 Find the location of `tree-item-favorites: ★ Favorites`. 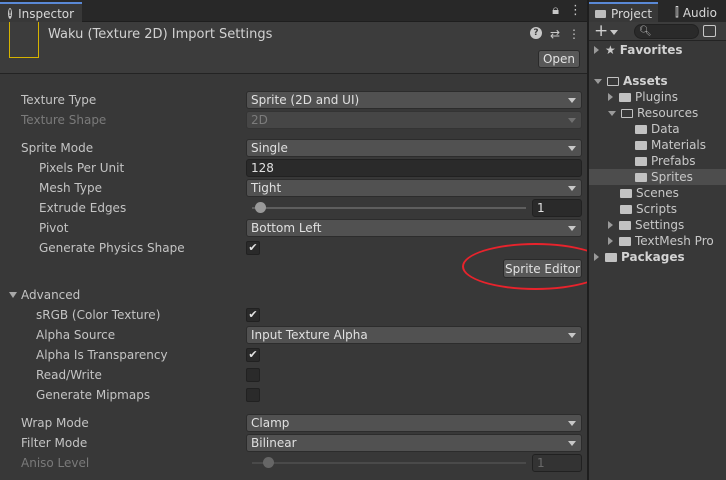

tree-item-favorites: ★ Favorites is located at coordinates (657, 50).